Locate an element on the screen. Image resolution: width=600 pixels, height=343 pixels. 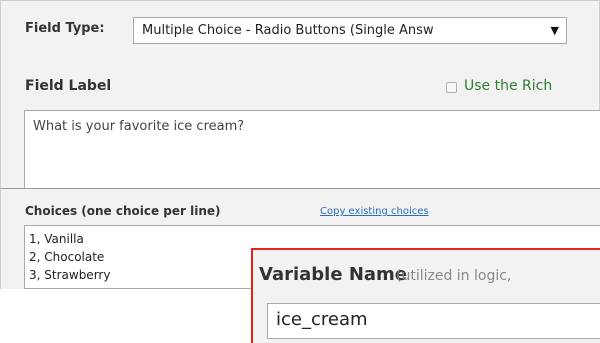
field-type-label: Field Type: is located at coordinates (65, 28).